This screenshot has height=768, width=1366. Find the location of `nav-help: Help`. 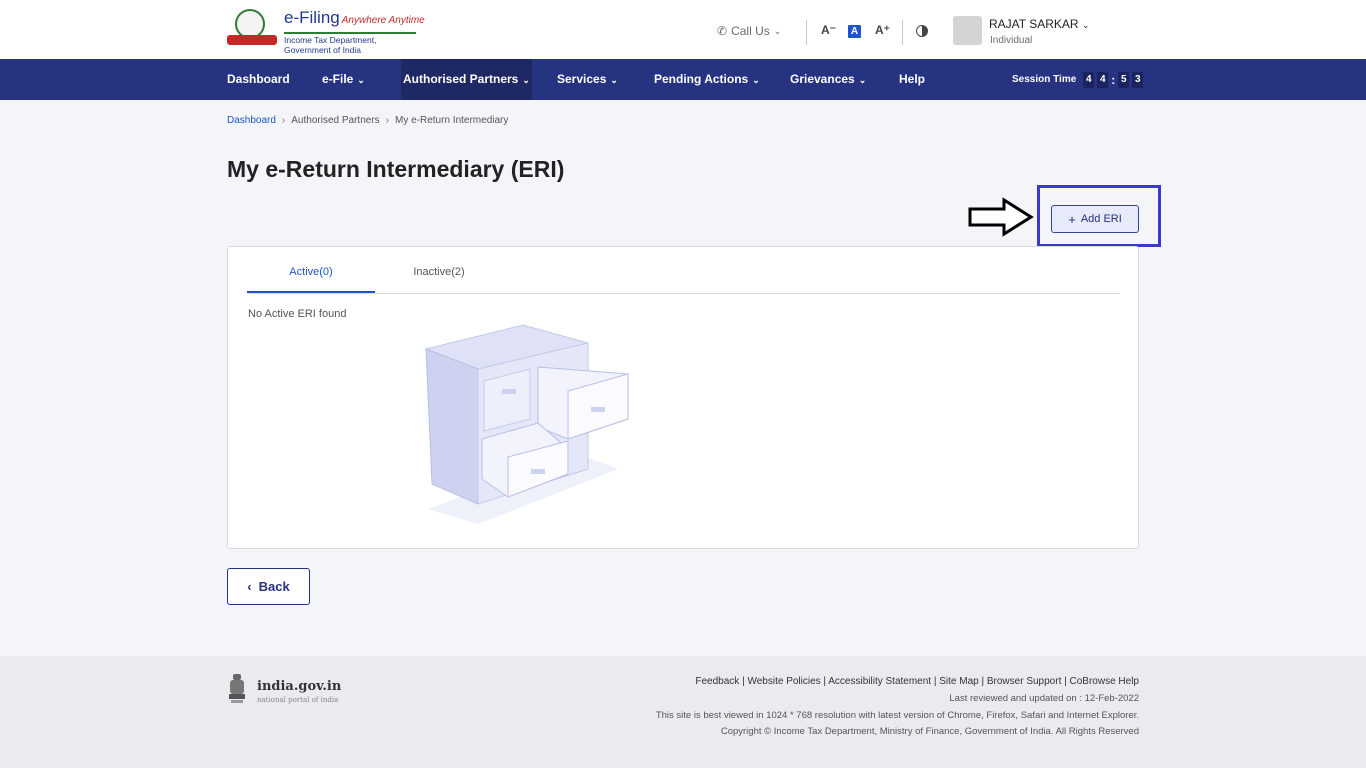

nav-help: Help is located at coordinates (912, 79).